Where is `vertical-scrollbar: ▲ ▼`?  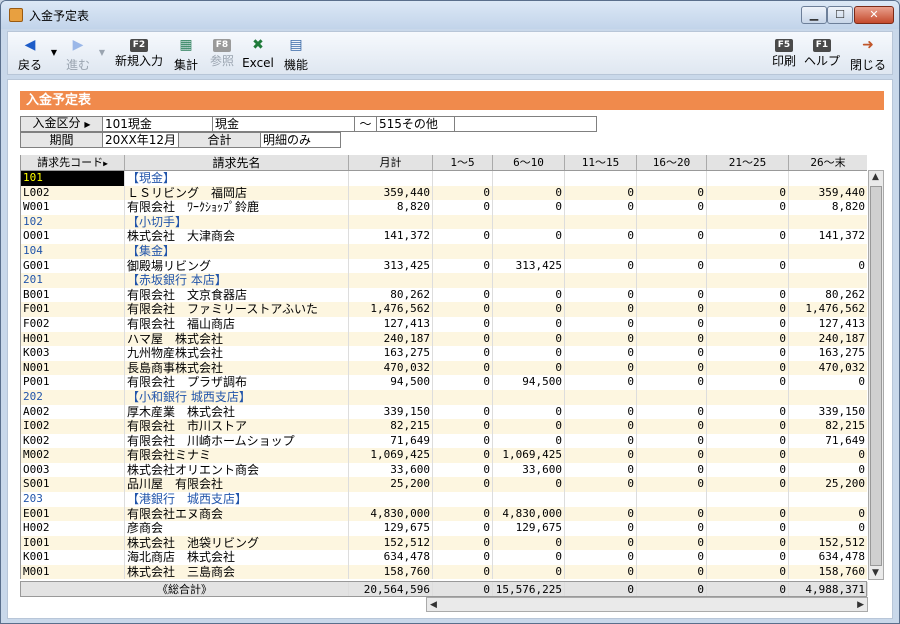 vertical-scrollbar: ▲ ▼ is located at coordinates (876, 375).